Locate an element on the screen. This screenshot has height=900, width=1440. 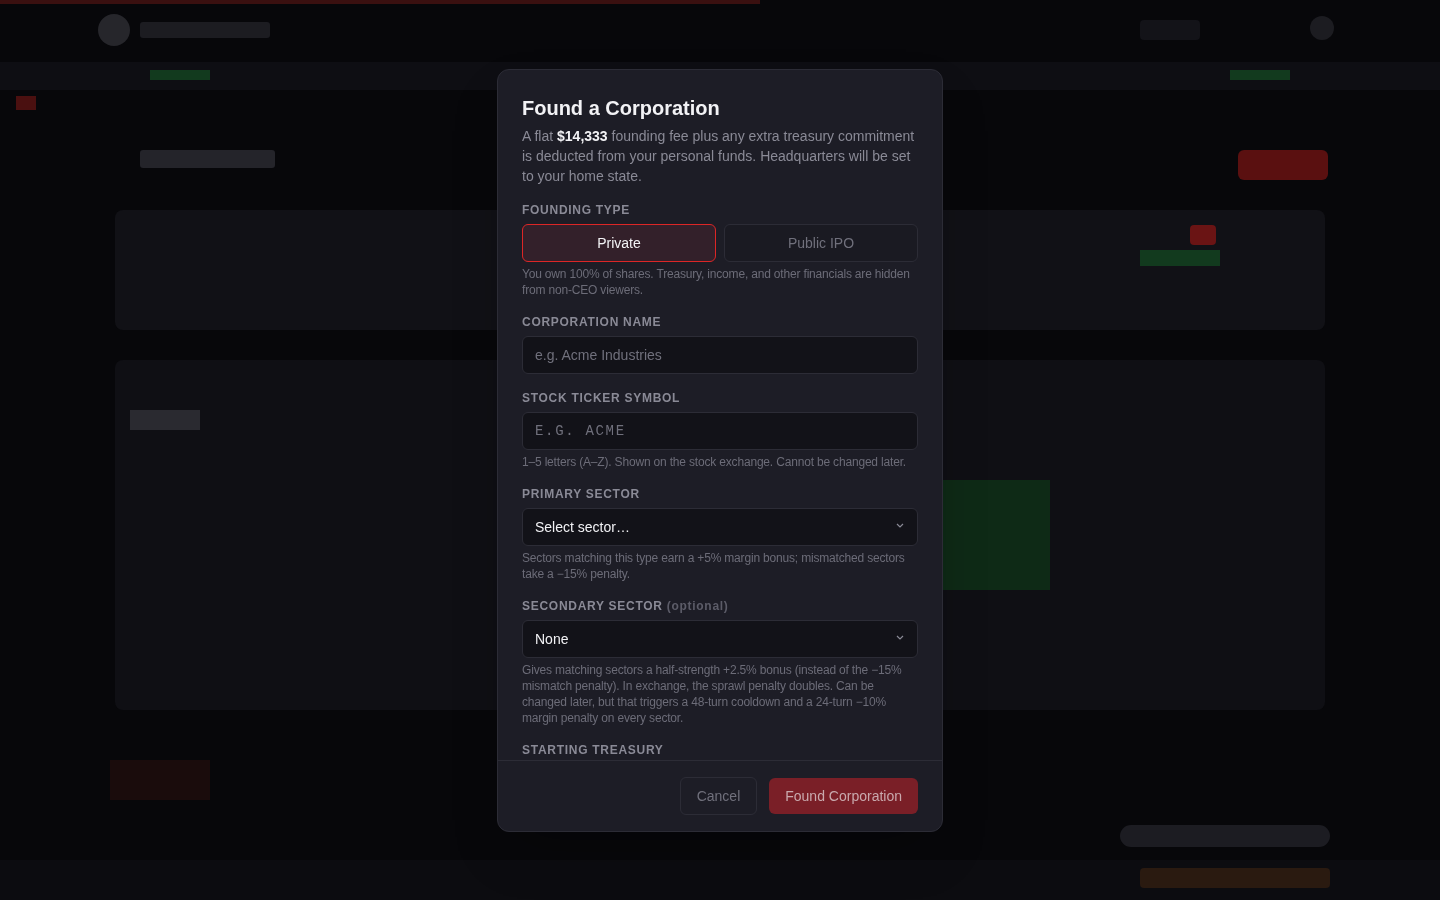
field-label: STARTING TREASURY is located at coordinates (593, 750).